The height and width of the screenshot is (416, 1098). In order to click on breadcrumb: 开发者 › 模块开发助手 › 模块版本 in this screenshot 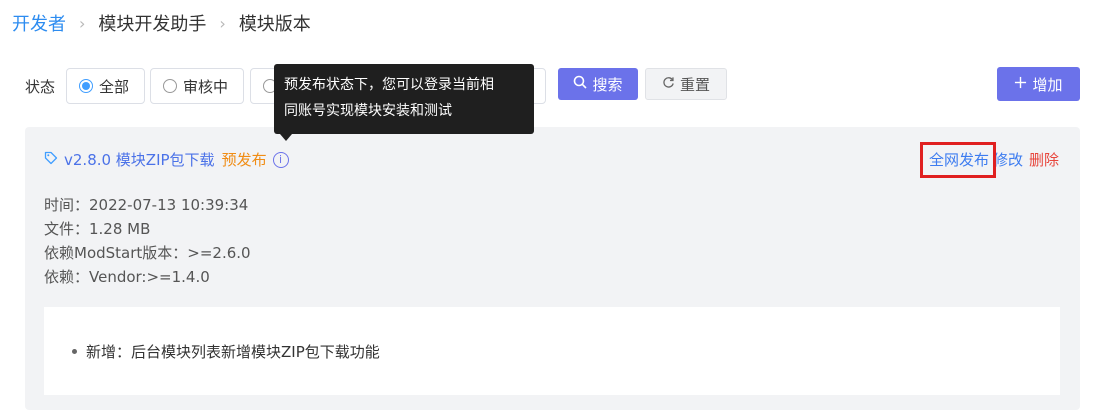, I will do `click(161, 23)`.